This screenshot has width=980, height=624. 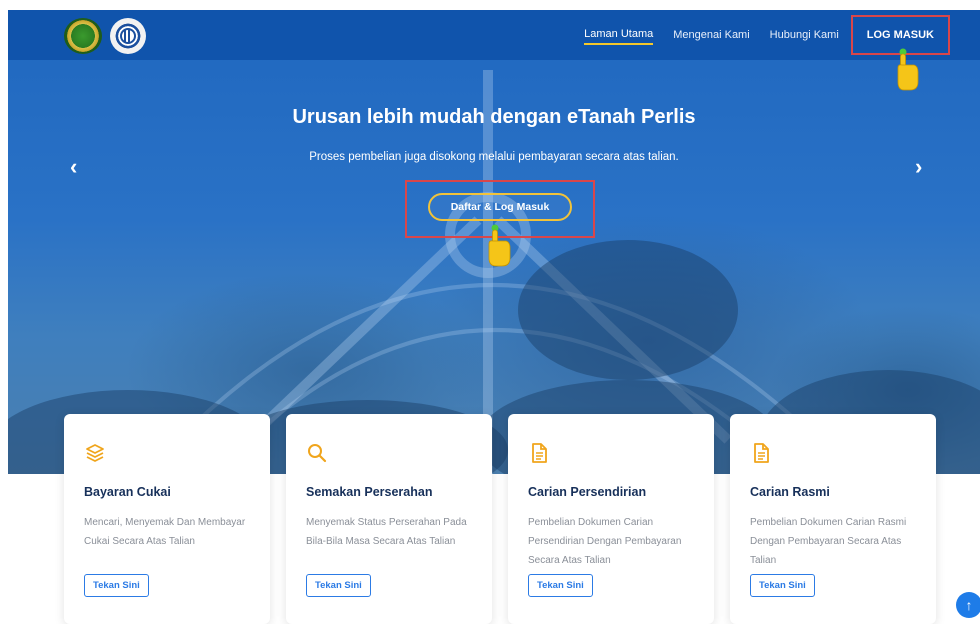 I want to click on perlis-crest-logo, so click(x=83, y=36).